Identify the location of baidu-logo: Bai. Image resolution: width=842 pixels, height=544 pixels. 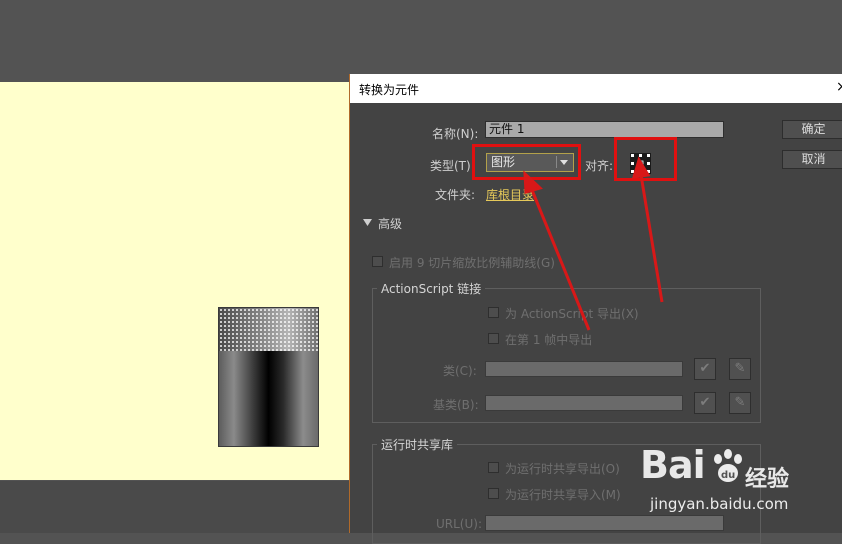
(673, 465).